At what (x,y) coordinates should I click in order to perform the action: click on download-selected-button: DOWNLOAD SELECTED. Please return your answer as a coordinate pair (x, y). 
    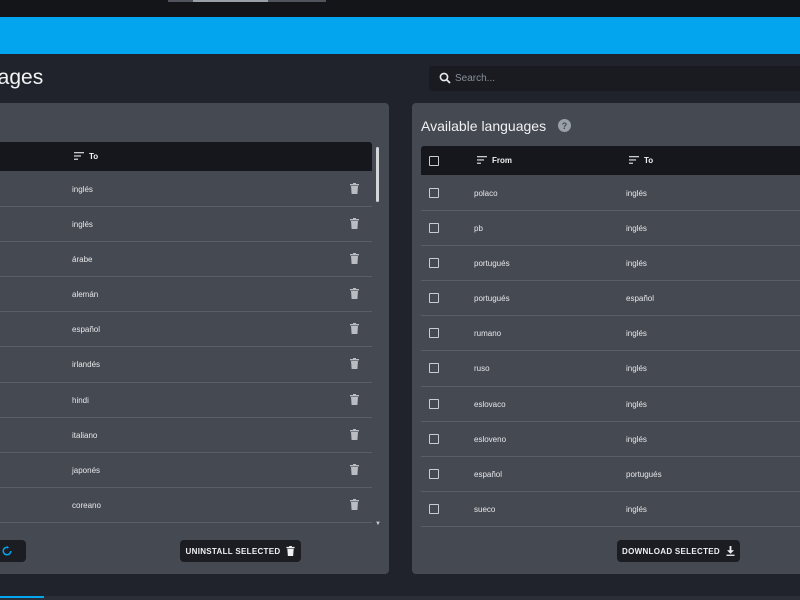
    Looking at the image, I should click on (678, 551).